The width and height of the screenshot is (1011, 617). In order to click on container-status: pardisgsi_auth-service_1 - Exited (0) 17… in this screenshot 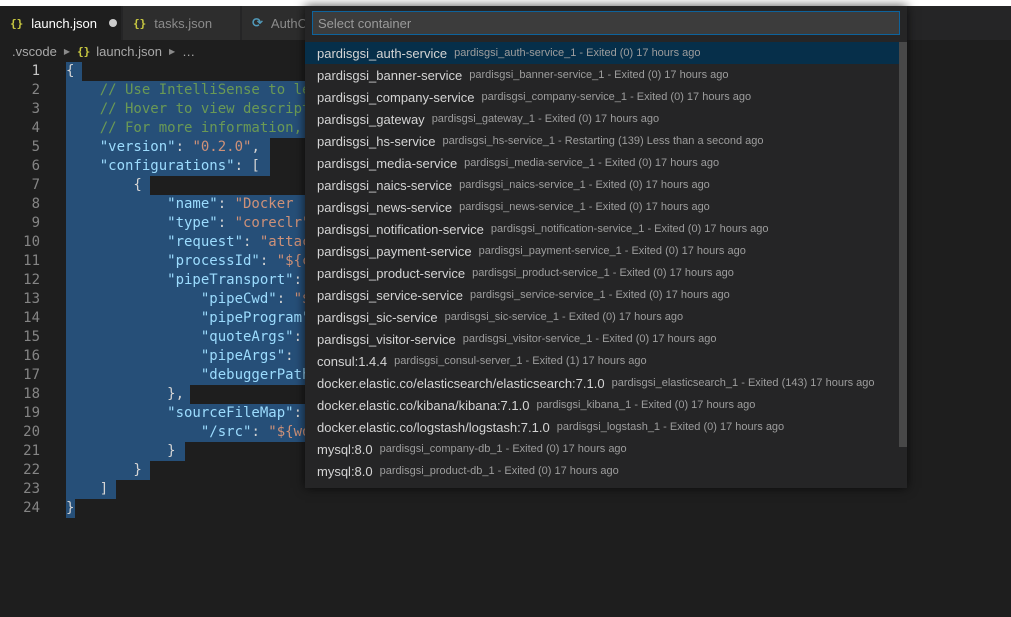, I will do `click(577, 53)`.